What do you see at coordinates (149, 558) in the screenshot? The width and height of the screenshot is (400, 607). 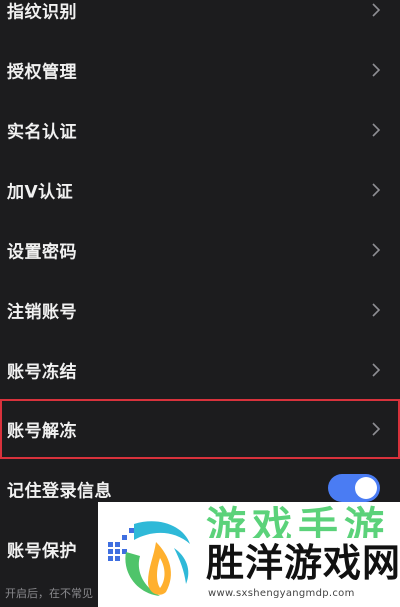 I see `watermark-logo-icon` at bounding box center [149, 558].